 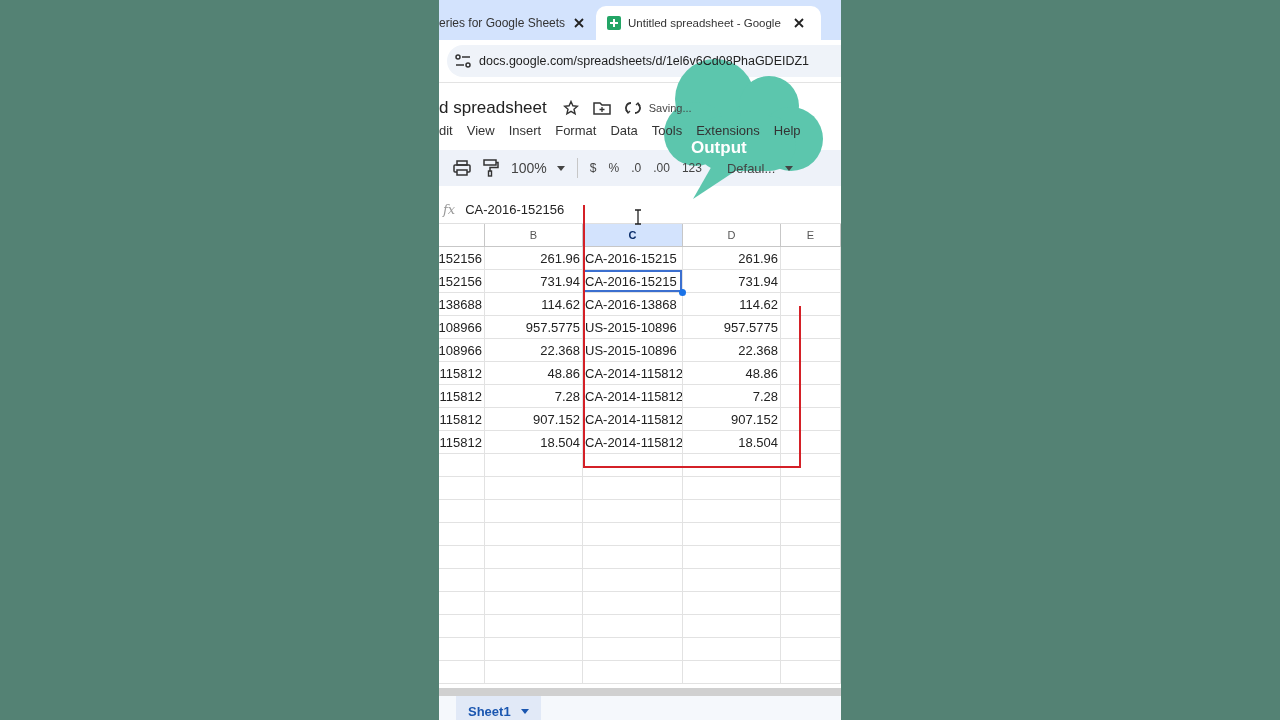 What do you see at coordinates (633, 304) in the screenshot?
I see `table-cell: CA-2016-13868` at bounding box center [633, 304].